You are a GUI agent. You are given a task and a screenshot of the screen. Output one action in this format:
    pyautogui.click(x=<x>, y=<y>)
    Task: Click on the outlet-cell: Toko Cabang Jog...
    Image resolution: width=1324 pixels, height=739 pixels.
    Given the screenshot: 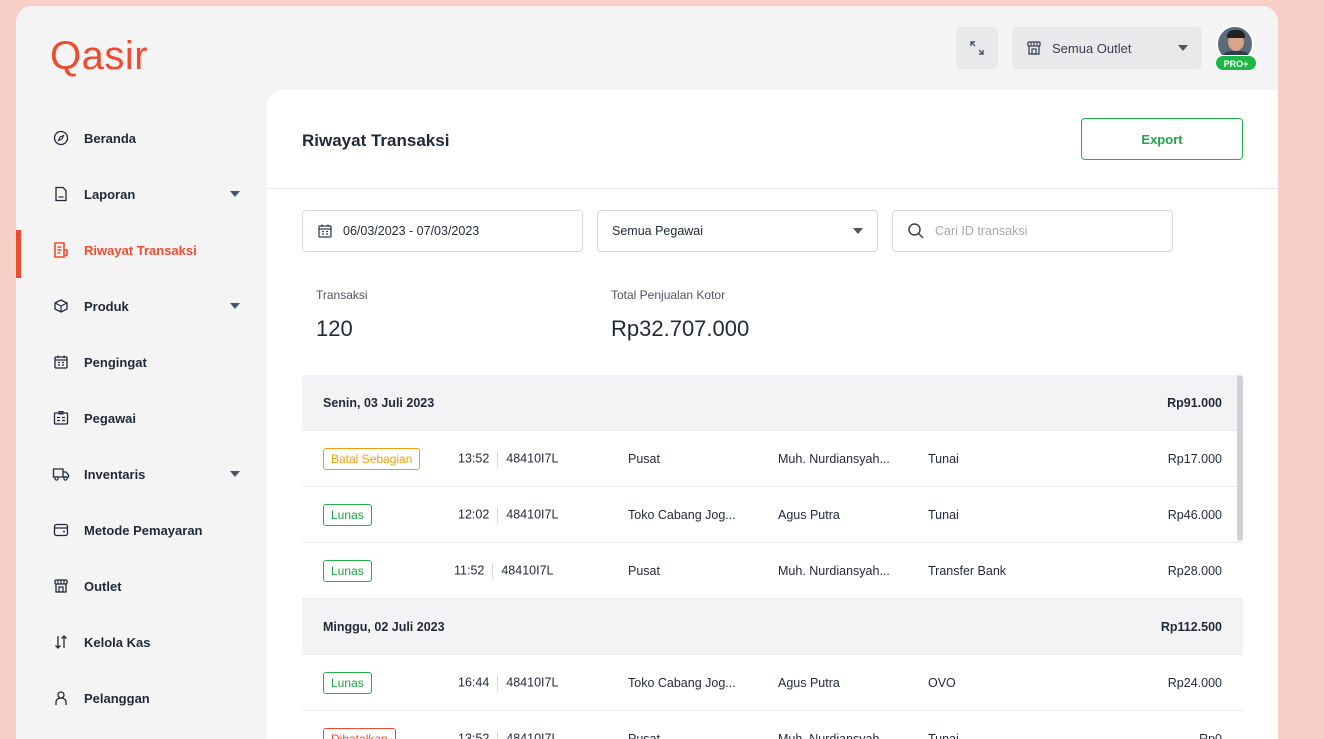 What is the action you would take?
    pyautogui.click(x=682, y=514)
    